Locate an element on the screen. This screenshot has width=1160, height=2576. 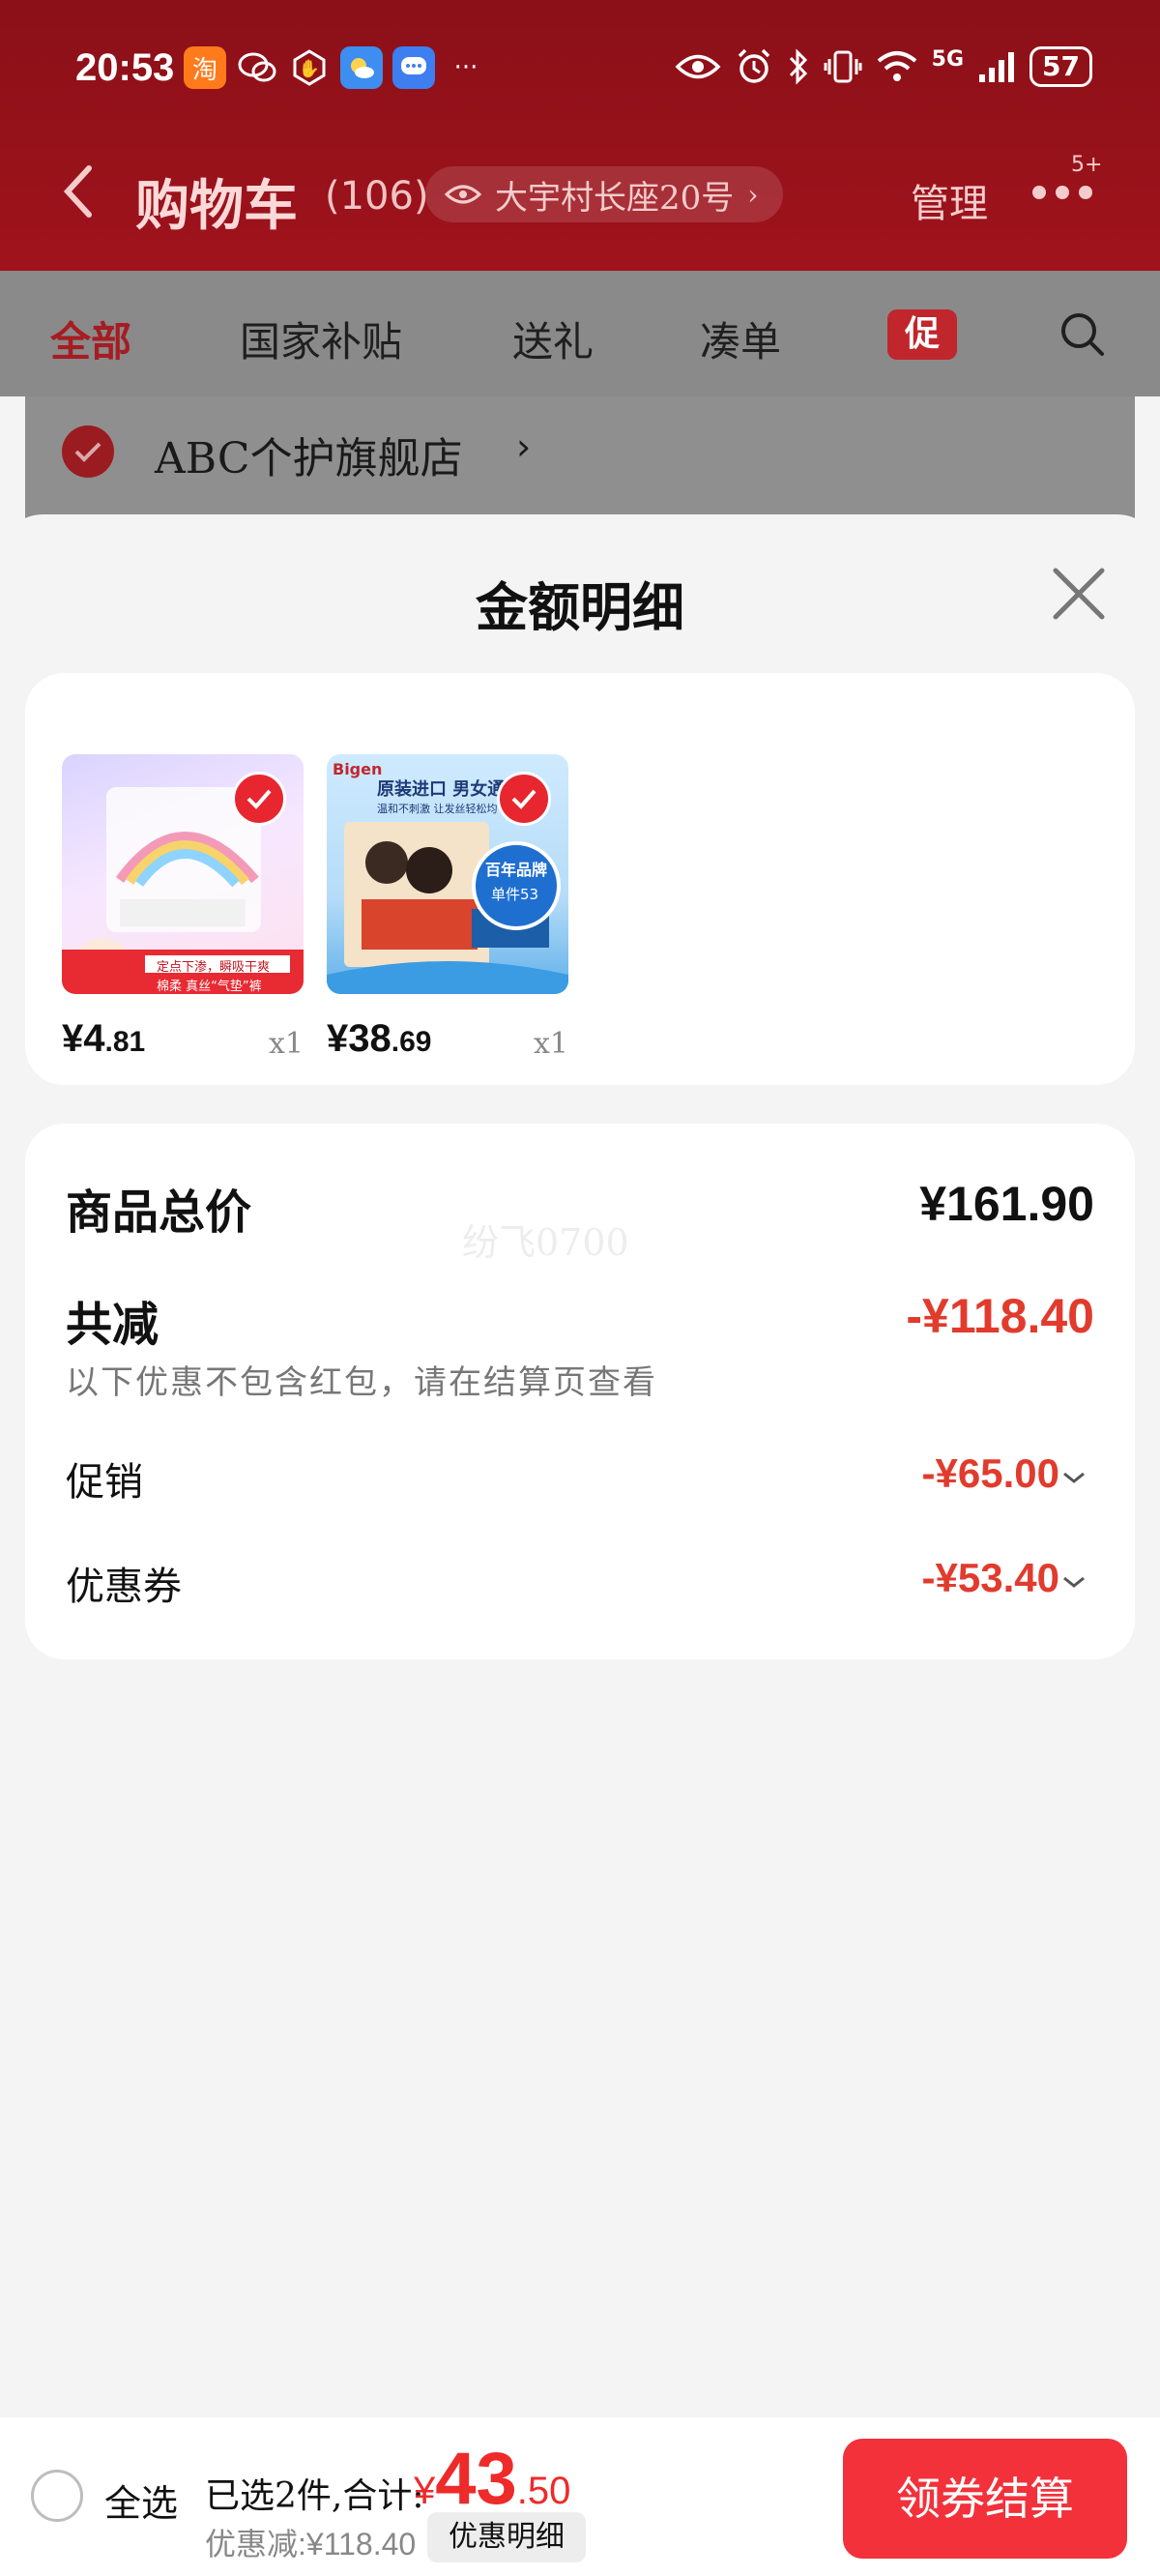
product-image: 5.9 定点下渗，瞬吸干爽 棉柔 真丝“气垫”裤 is located at coordinates (183, 874).